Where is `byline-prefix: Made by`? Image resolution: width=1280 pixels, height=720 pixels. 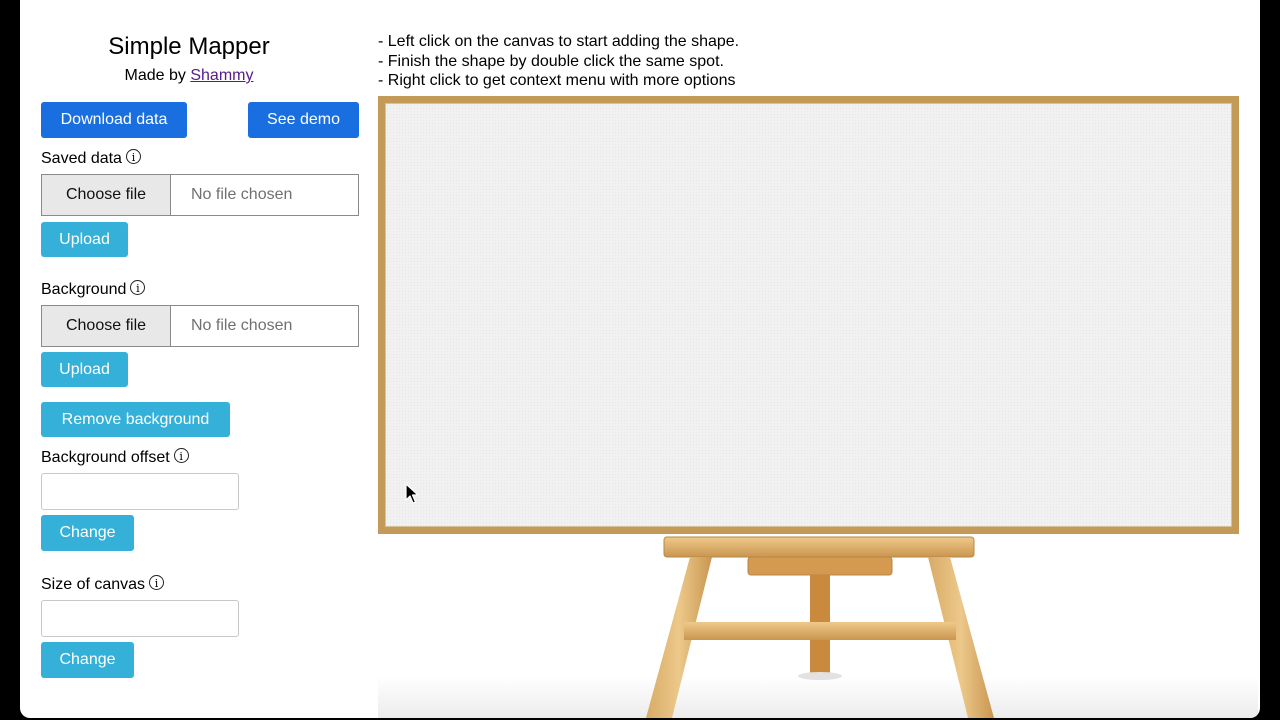 byline-prefix: Made by is located at coordinates (155, 75).